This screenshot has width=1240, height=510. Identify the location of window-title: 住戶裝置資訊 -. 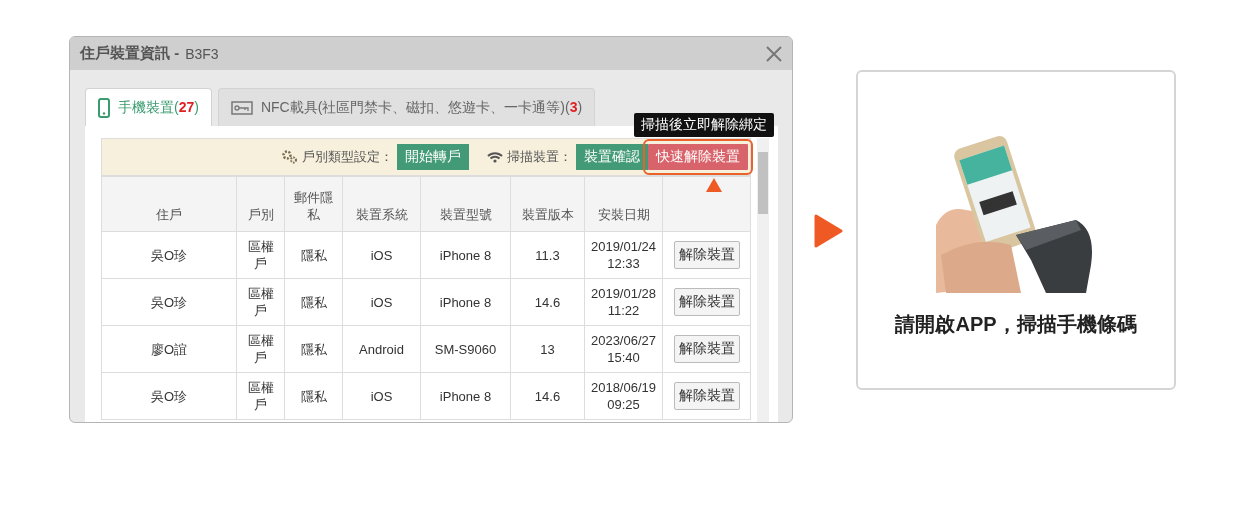
(130, 53).